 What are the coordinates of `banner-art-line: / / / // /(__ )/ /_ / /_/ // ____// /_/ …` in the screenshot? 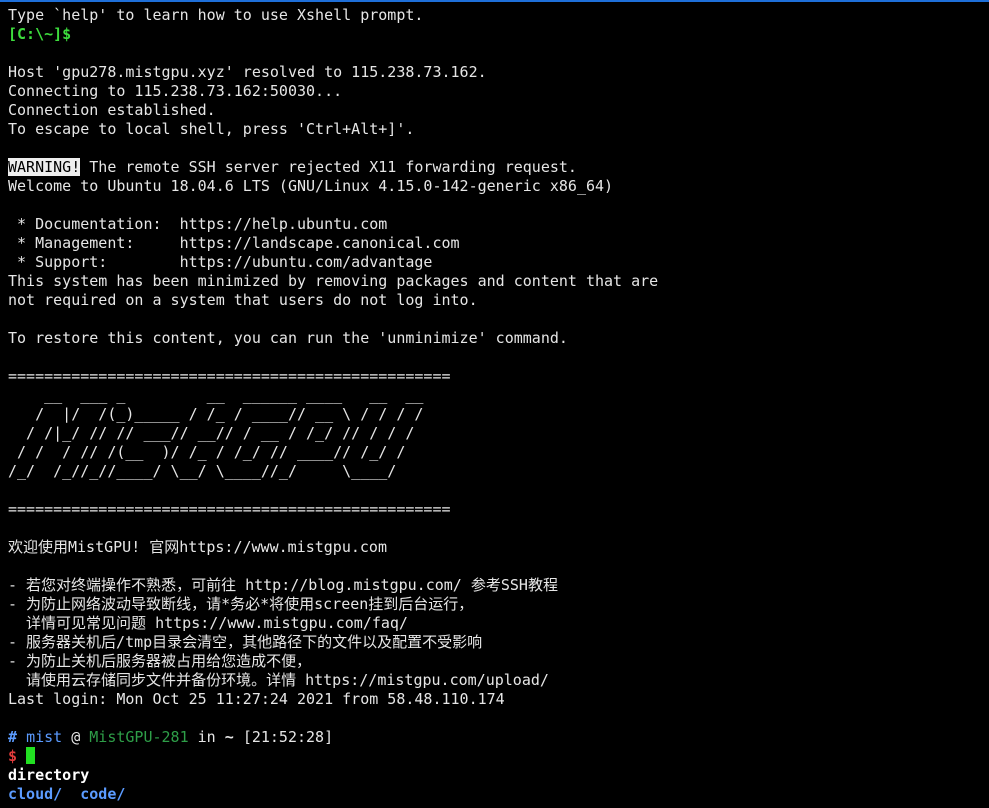 It's located at (207, 452).